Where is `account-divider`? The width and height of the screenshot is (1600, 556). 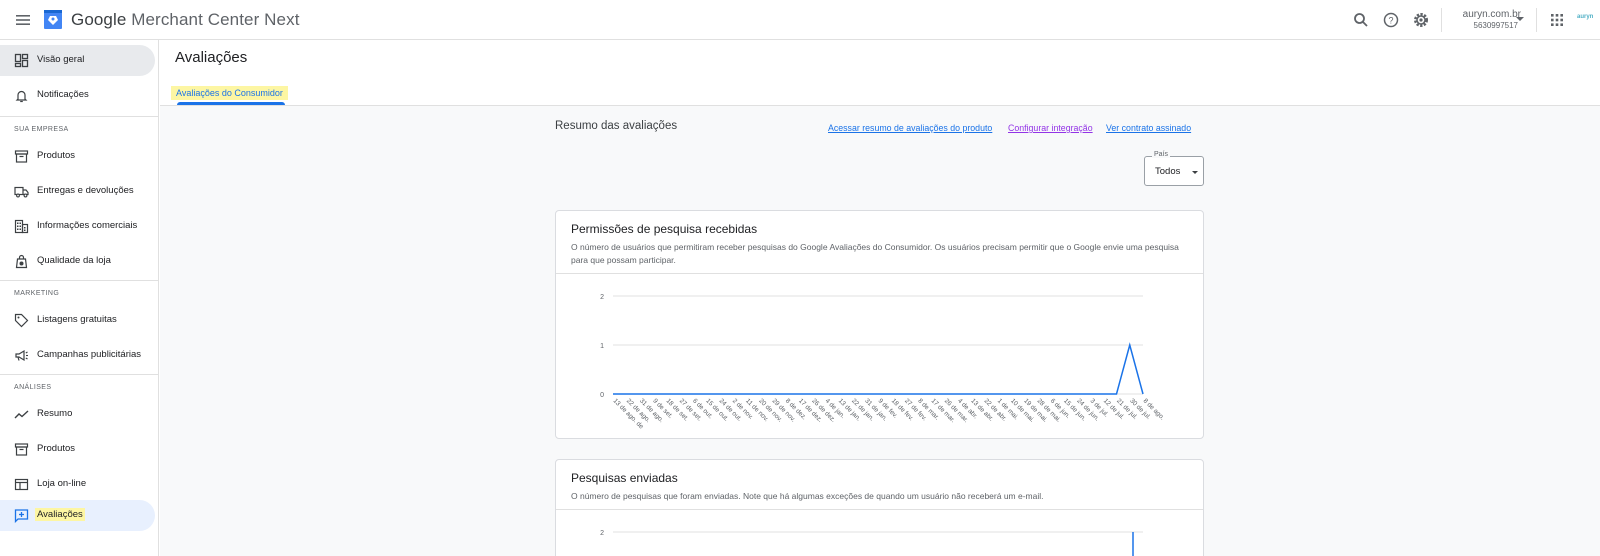 account-divider is located at coordinates (1441, 20).